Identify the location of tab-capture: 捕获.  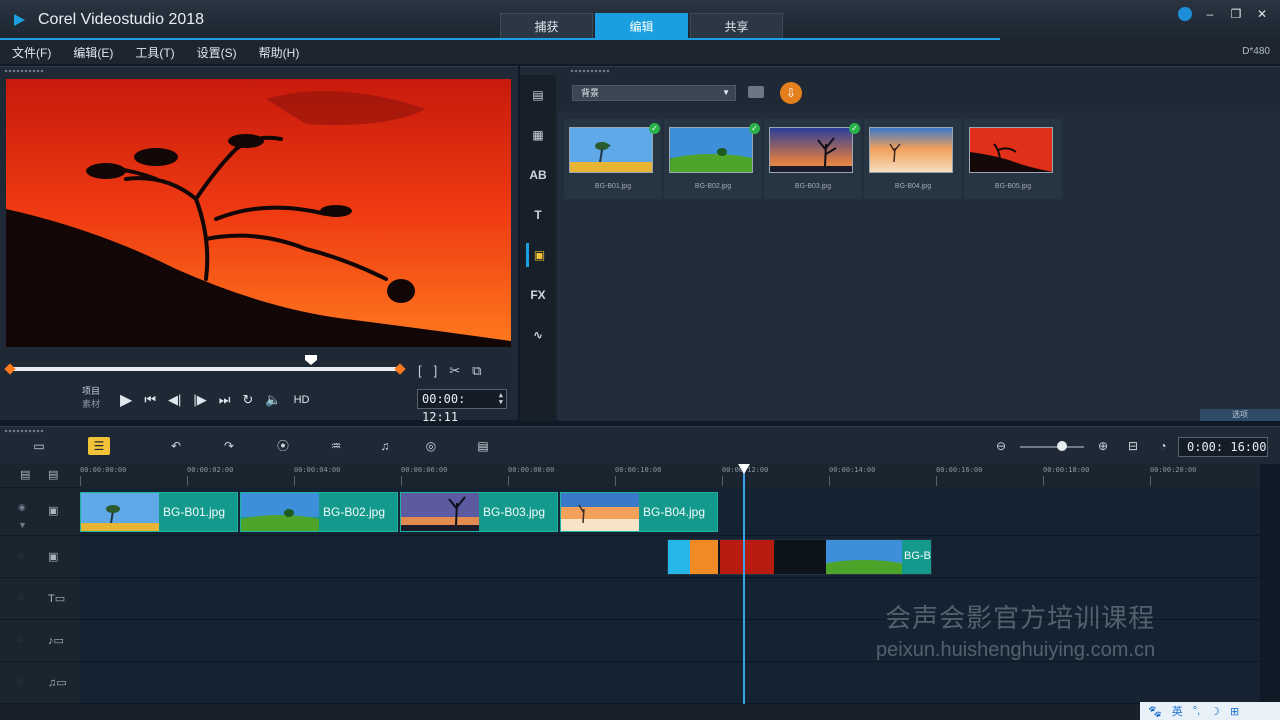
(546, 26).